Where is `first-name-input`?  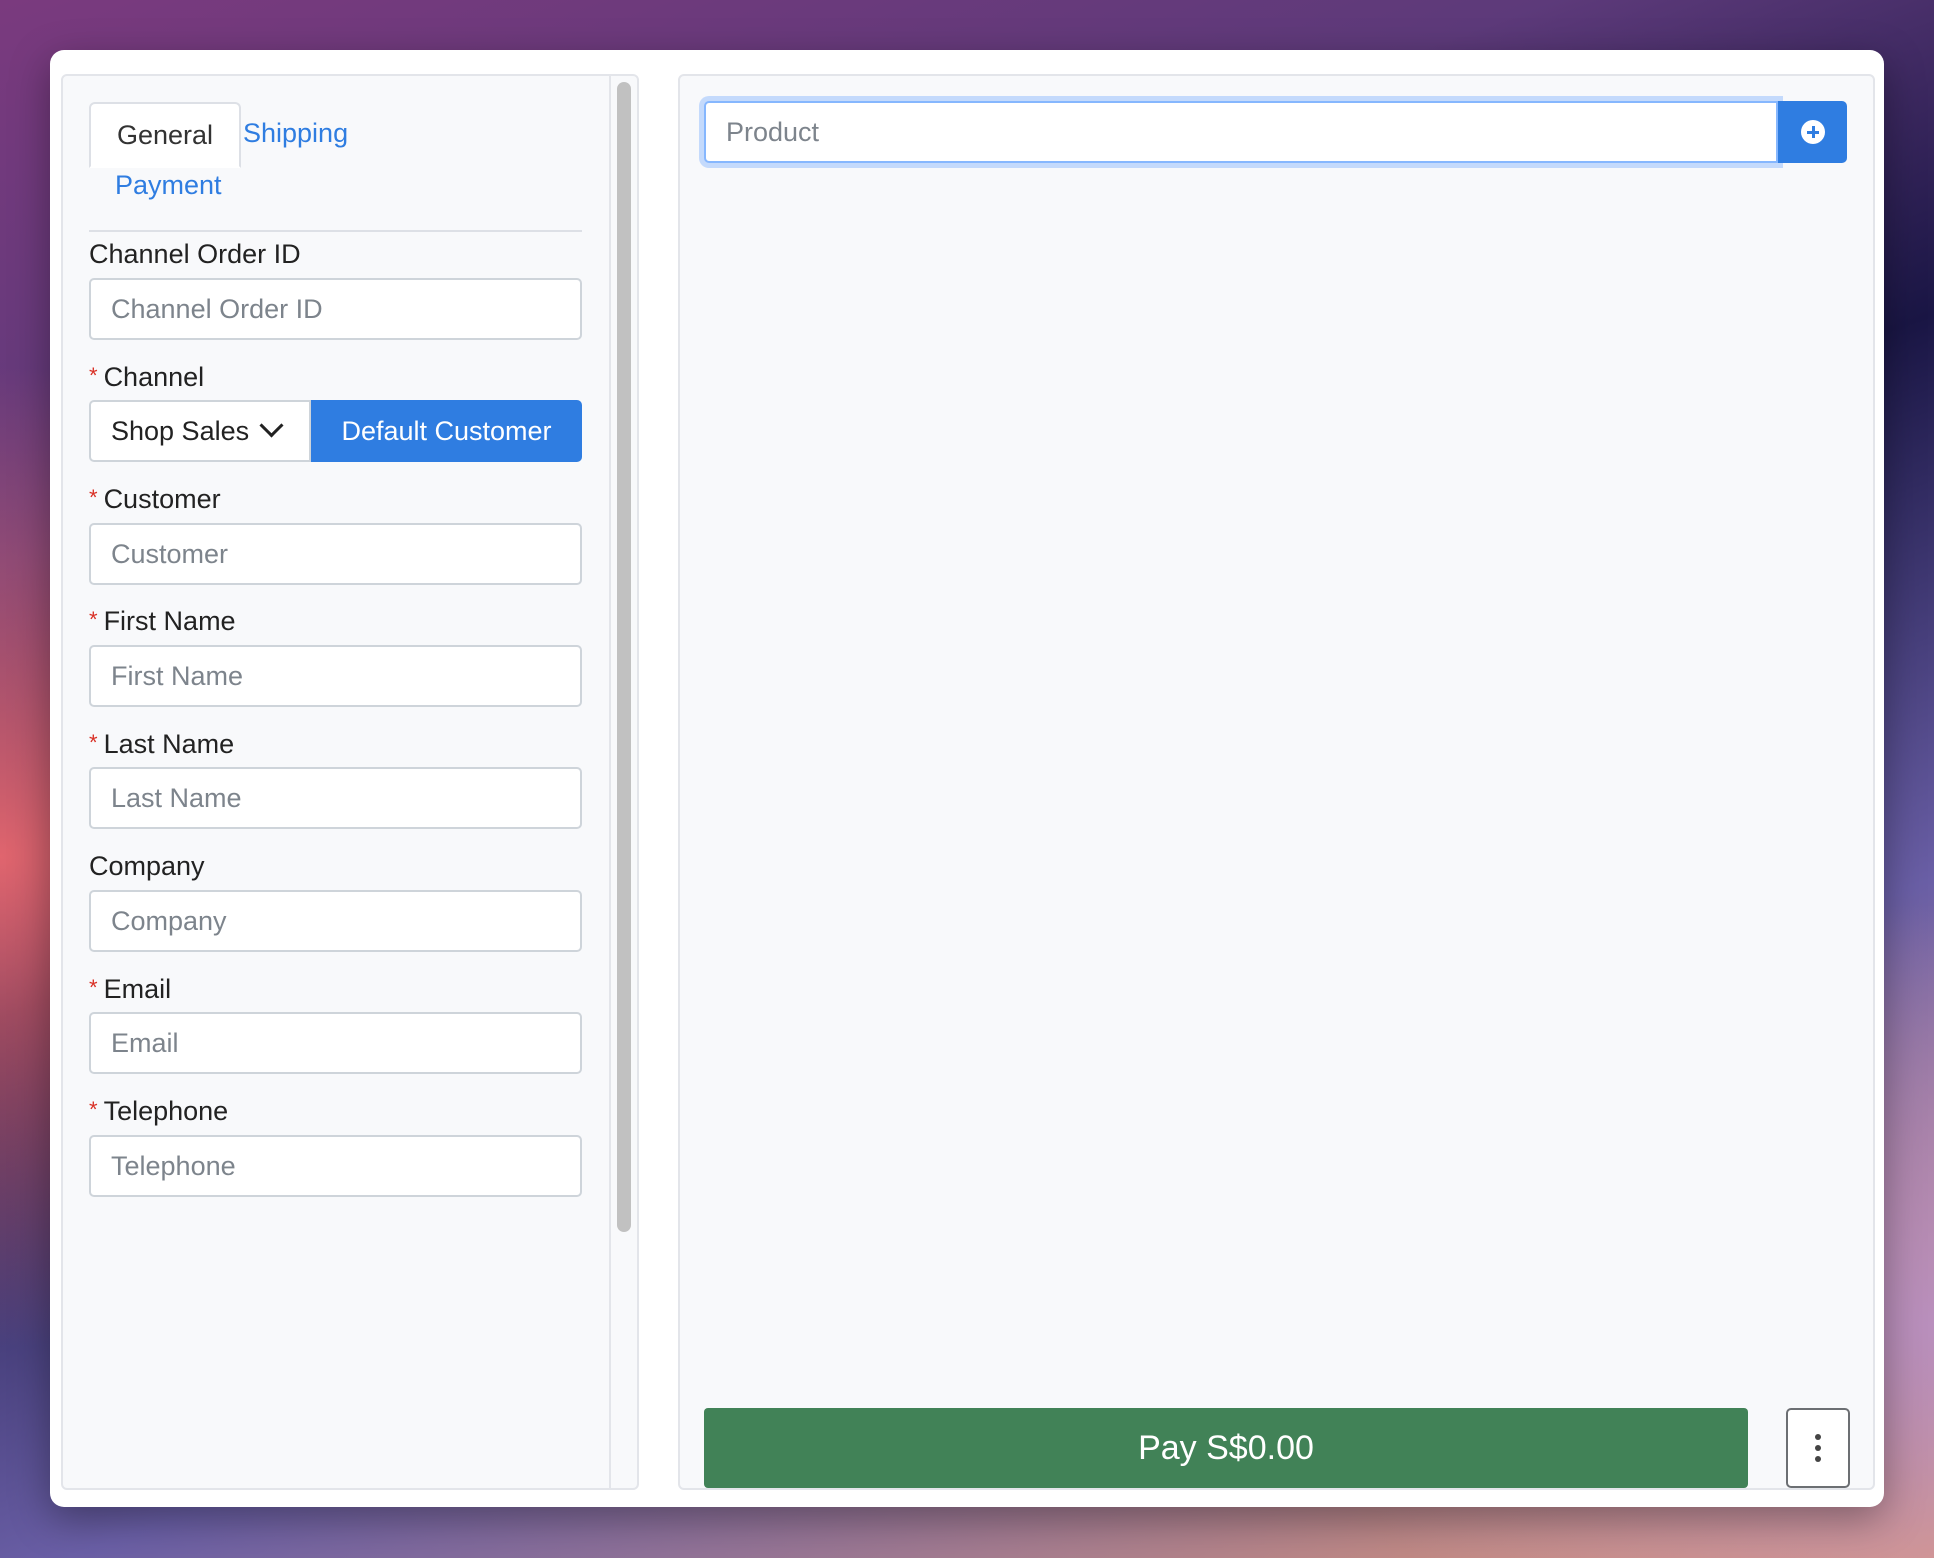 first-name-input is located at coordinates (335, 676).